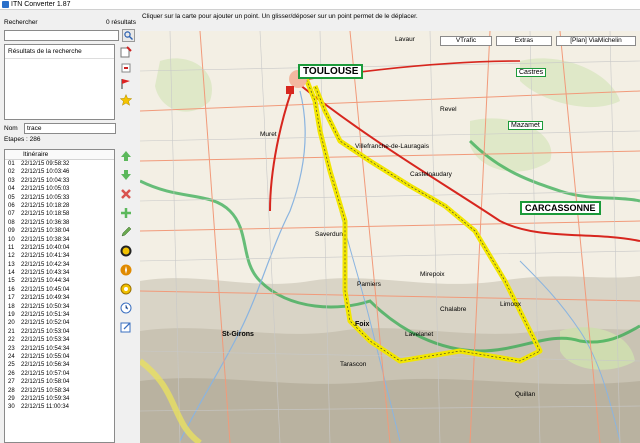  I want to click on edit-icon, so click(126, 232).